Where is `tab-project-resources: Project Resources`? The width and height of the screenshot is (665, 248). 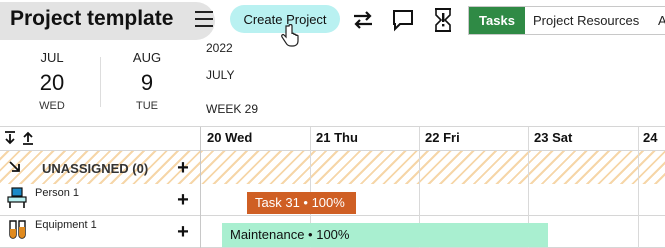
tab-project-resources: Project Resources is located at coordinates (586, 20).